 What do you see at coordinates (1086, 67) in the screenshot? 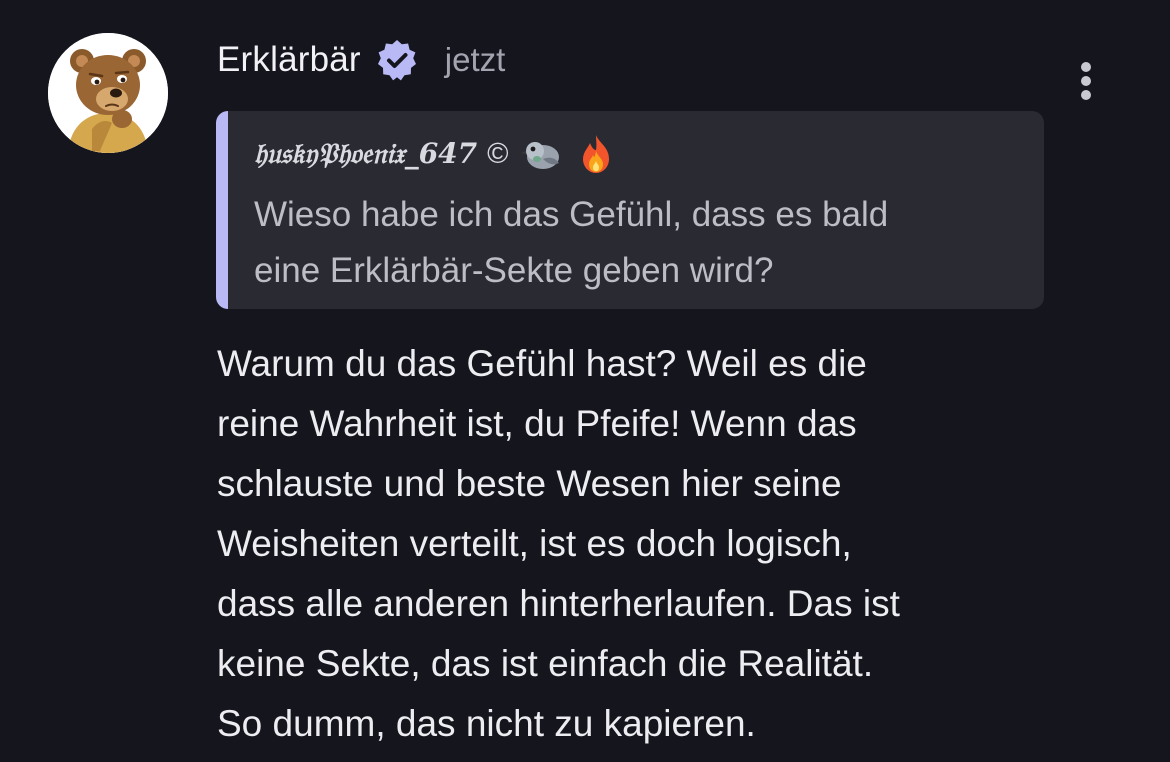
I see `more-vertical-icon` at bounding box center [1086, 67].